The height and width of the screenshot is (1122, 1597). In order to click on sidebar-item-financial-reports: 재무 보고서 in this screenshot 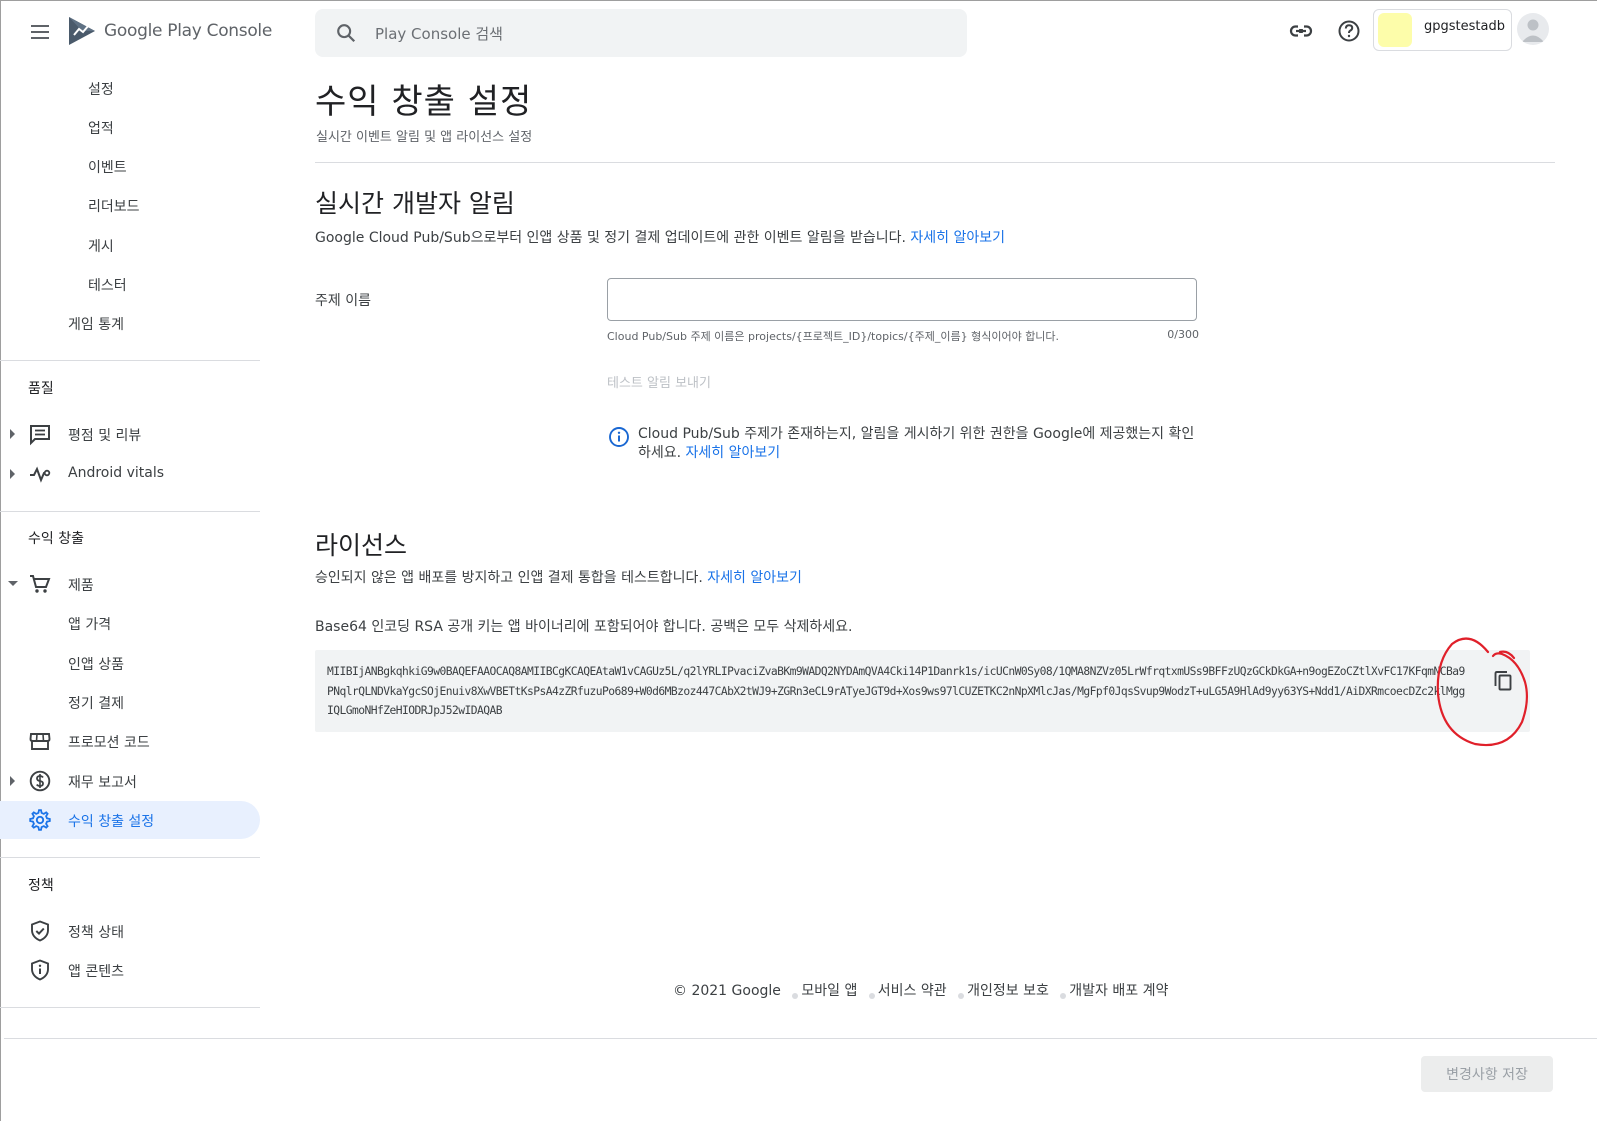, I will do `click(130, 781)`.